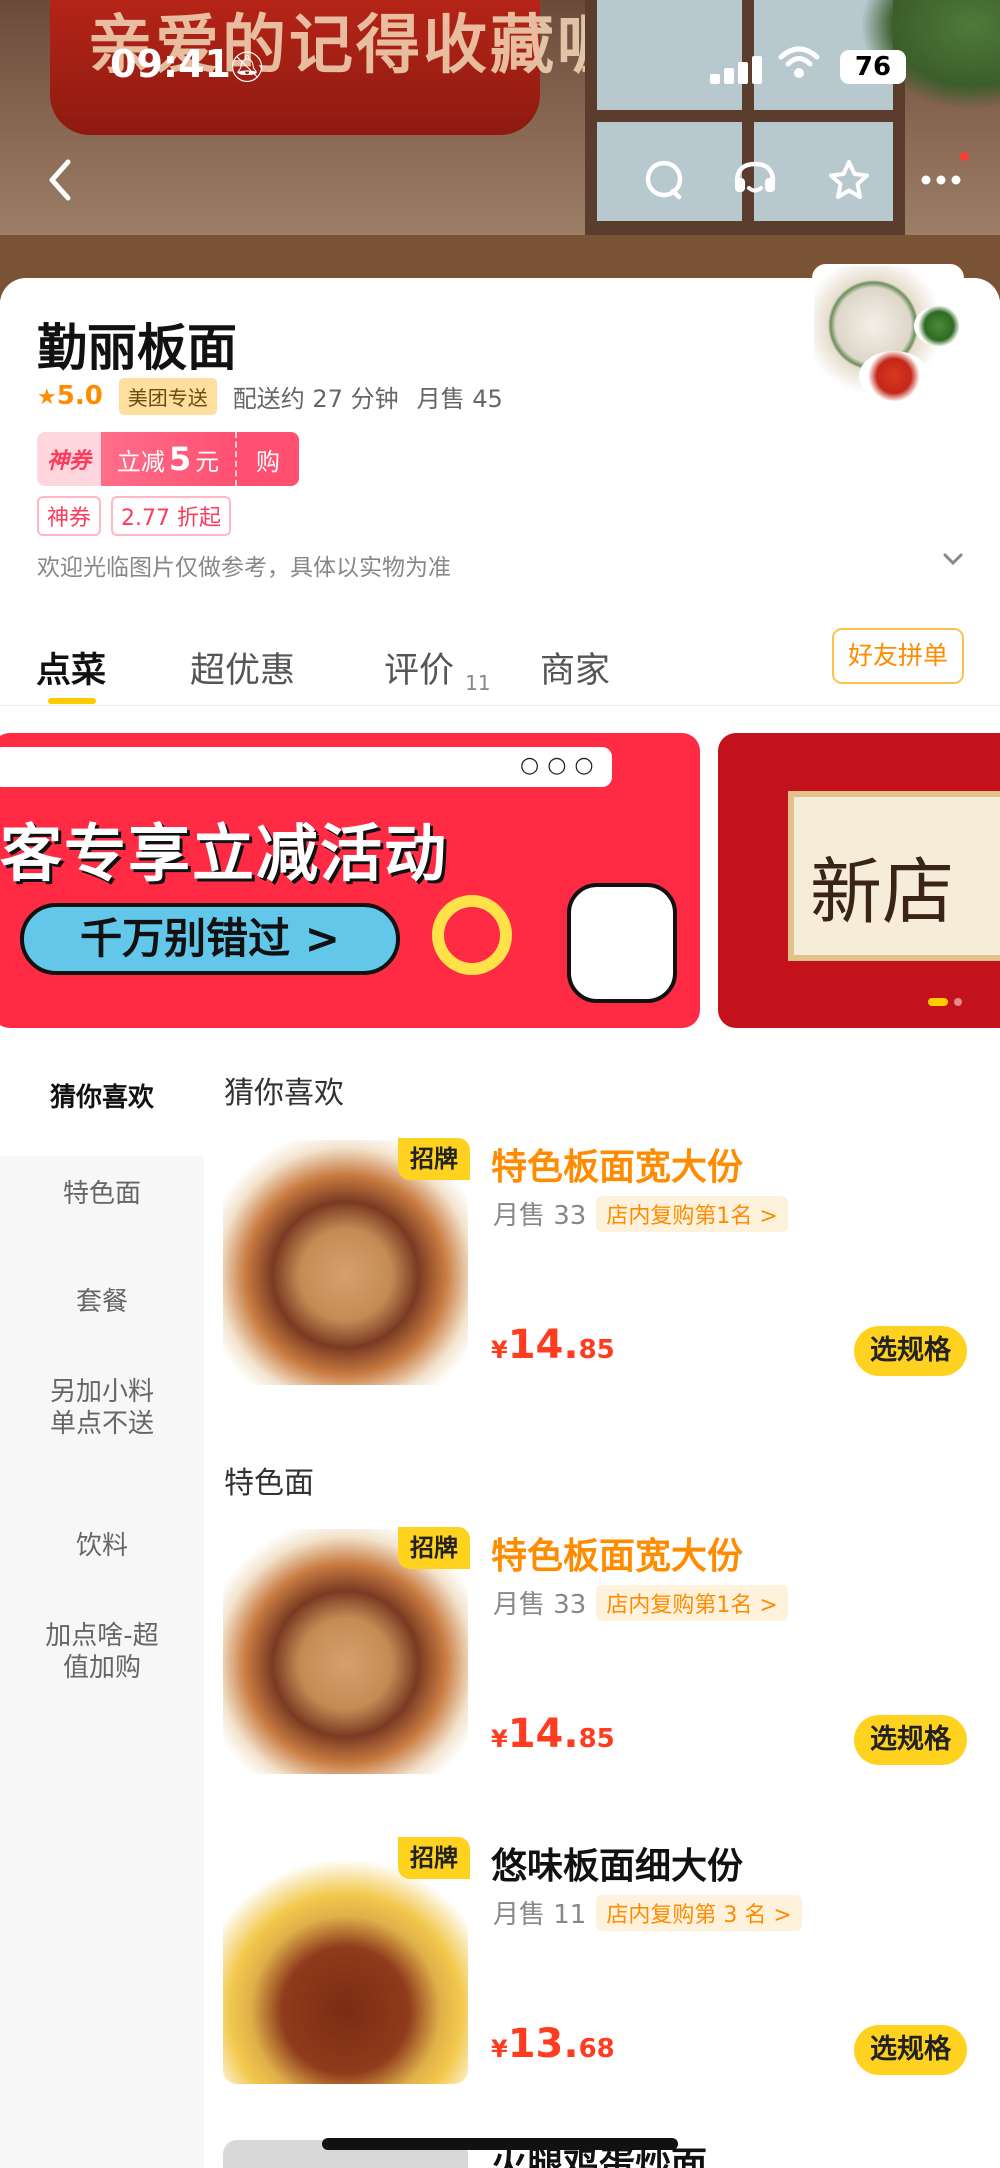 This screenshot has height=2168, width=1000. What do you see at coordinates (102, 1554) in the screenshot?
I see `sidebar-item-drinks: 饮料` at bounding box center [102, 1554].